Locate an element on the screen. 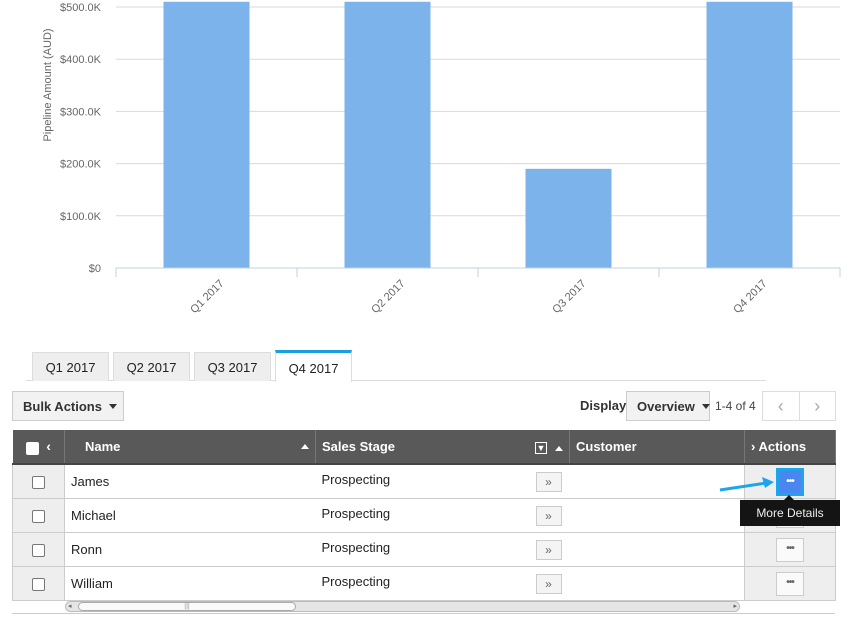  y-tick-label: $300.0K is located at coordinates (81, 112).